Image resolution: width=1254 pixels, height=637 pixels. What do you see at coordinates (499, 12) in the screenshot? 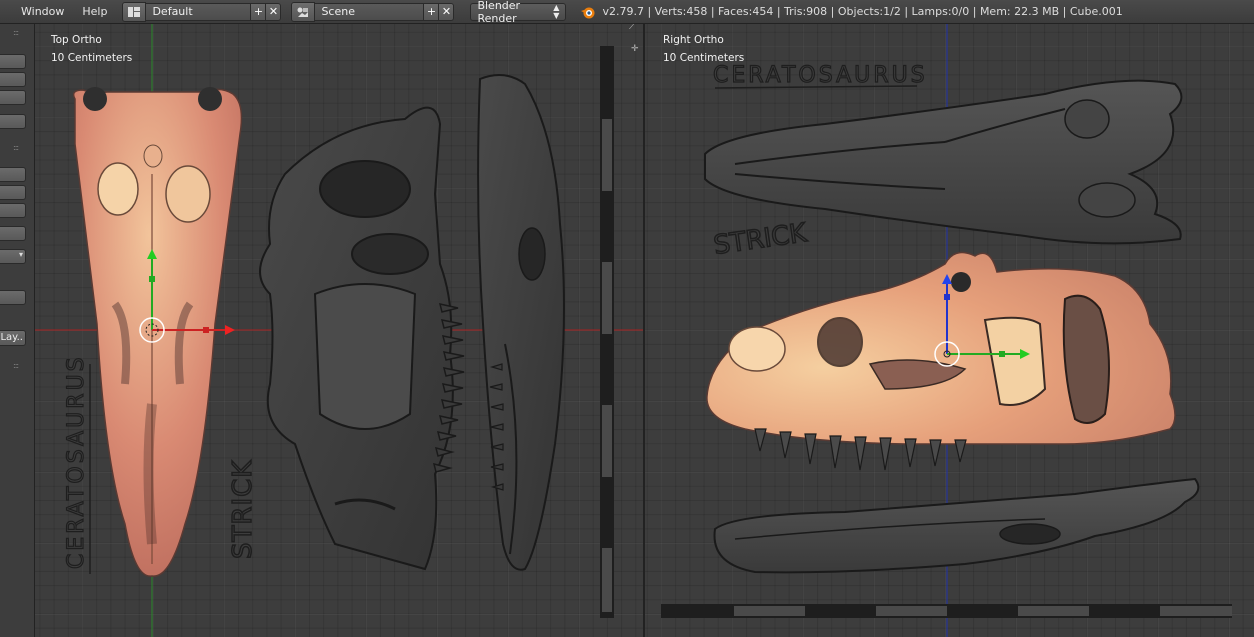
I see `render-engine-label: Blender Render` at bounding box center [499, 12].